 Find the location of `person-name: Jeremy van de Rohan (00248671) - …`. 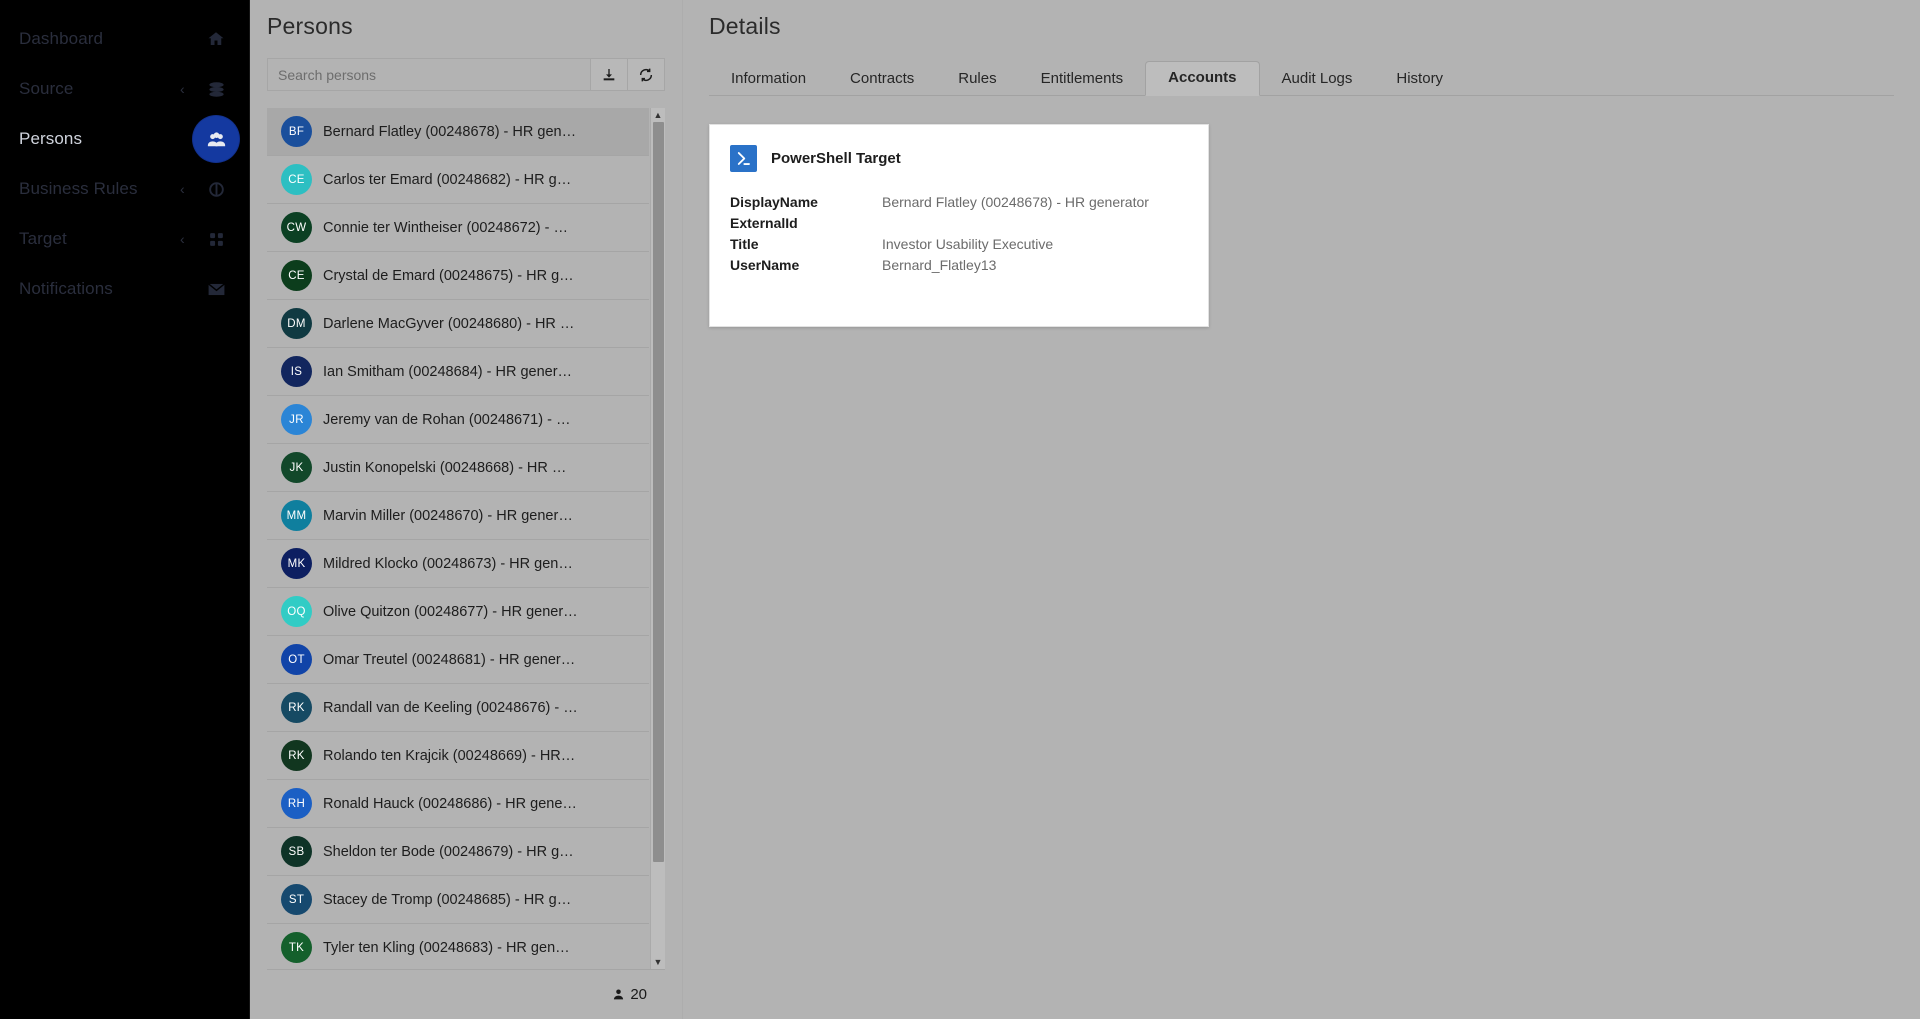

person-name: Jeremy van de Rohan (00248671) - … is located at coordinates (447, 419).